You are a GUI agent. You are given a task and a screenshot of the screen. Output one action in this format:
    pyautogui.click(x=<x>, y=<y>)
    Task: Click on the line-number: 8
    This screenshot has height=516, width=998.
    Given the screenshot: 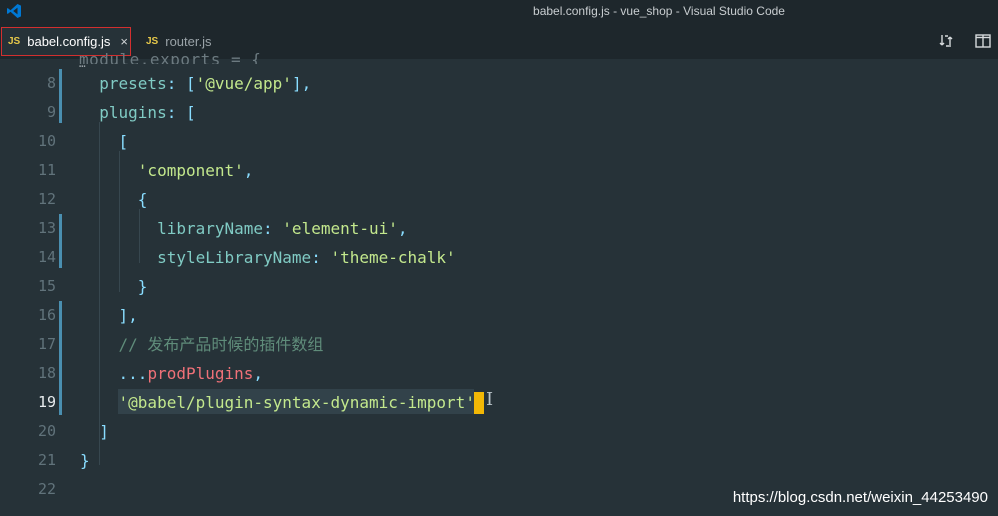 What is the action you would take?
    pyautogui.click(x=51, y=83)
    